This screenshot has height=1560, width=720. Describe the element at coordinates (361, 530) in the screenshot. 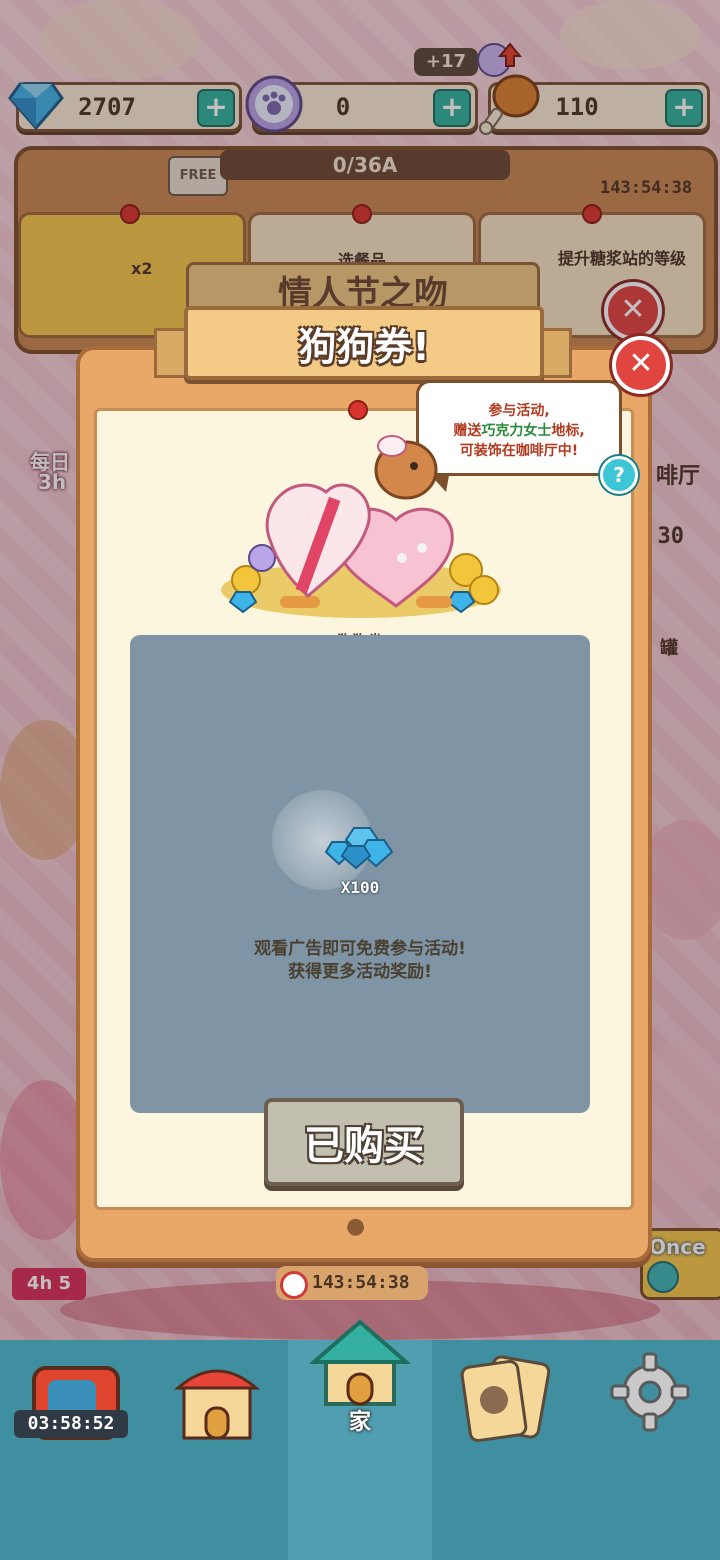

I see `treasure-box-illustration` at that location.